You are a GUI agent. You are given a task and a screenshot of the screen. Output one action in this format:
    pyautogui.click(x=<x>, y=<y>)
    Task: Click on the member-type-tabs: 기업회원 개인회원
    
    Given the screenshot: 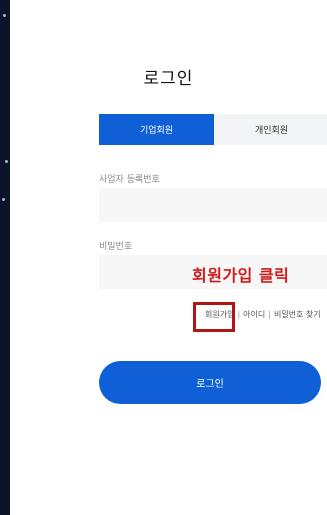 What is the action you would take?
    pyautogui.click(x=213, y=129)
    